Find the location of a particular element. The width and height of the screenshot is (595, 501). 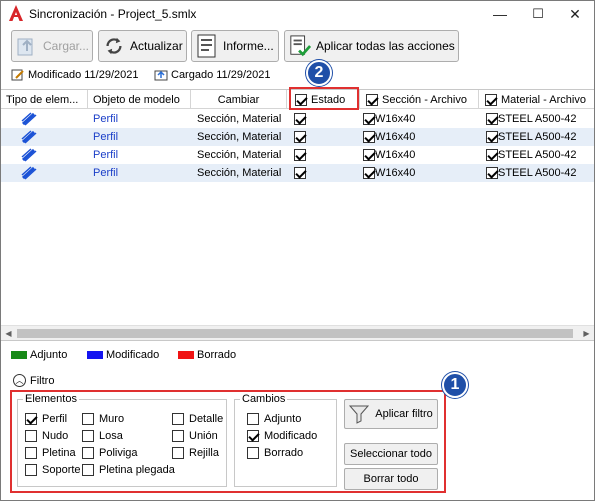

filter-union: Unión is located at coordinates (195, 436).